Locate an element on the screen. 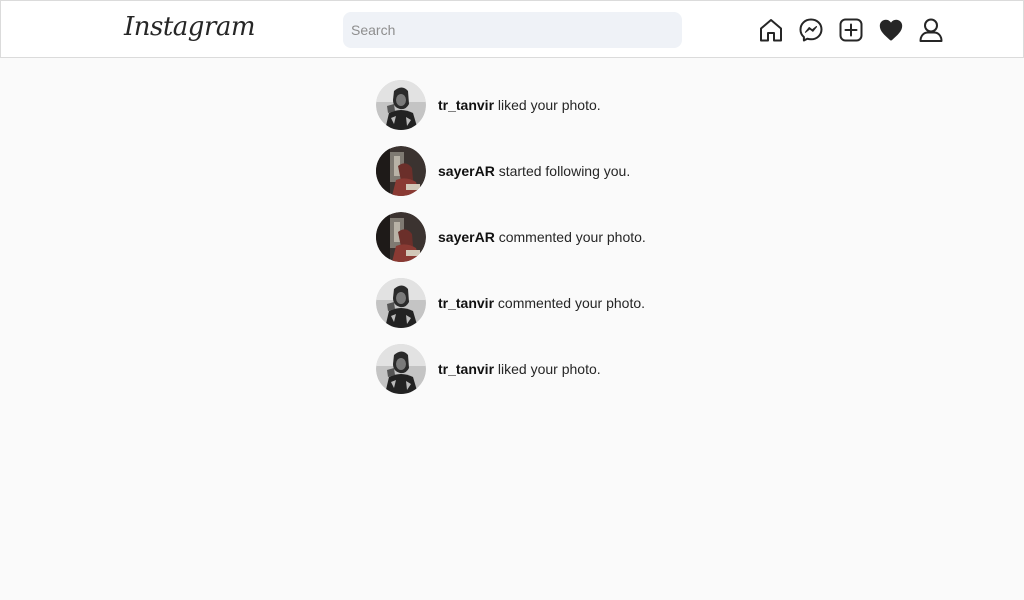  search-input is located at coordinates (512, 30).